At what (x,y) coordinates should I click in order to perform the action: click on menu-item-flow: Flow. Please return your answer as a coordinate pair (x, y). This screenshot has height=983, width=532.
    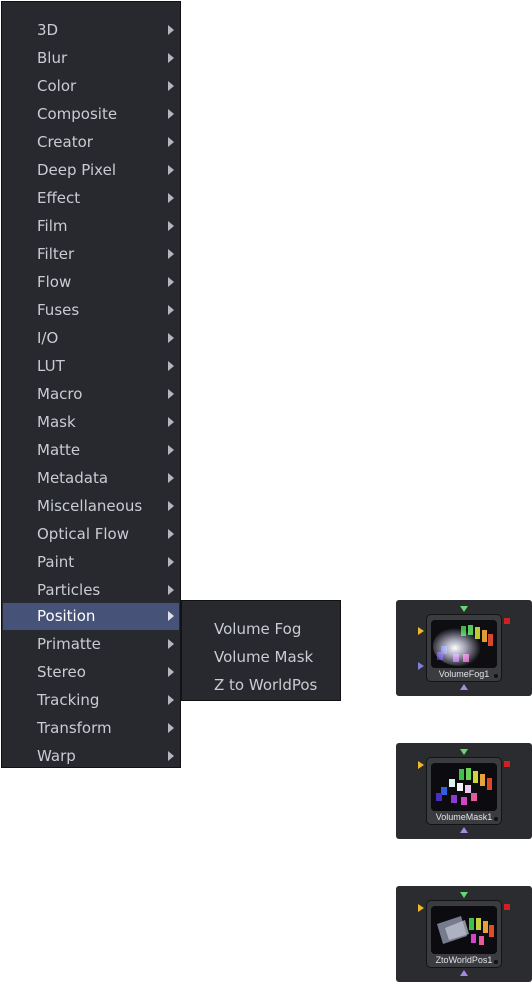
    Looking at the image, I should click on (91, 282).